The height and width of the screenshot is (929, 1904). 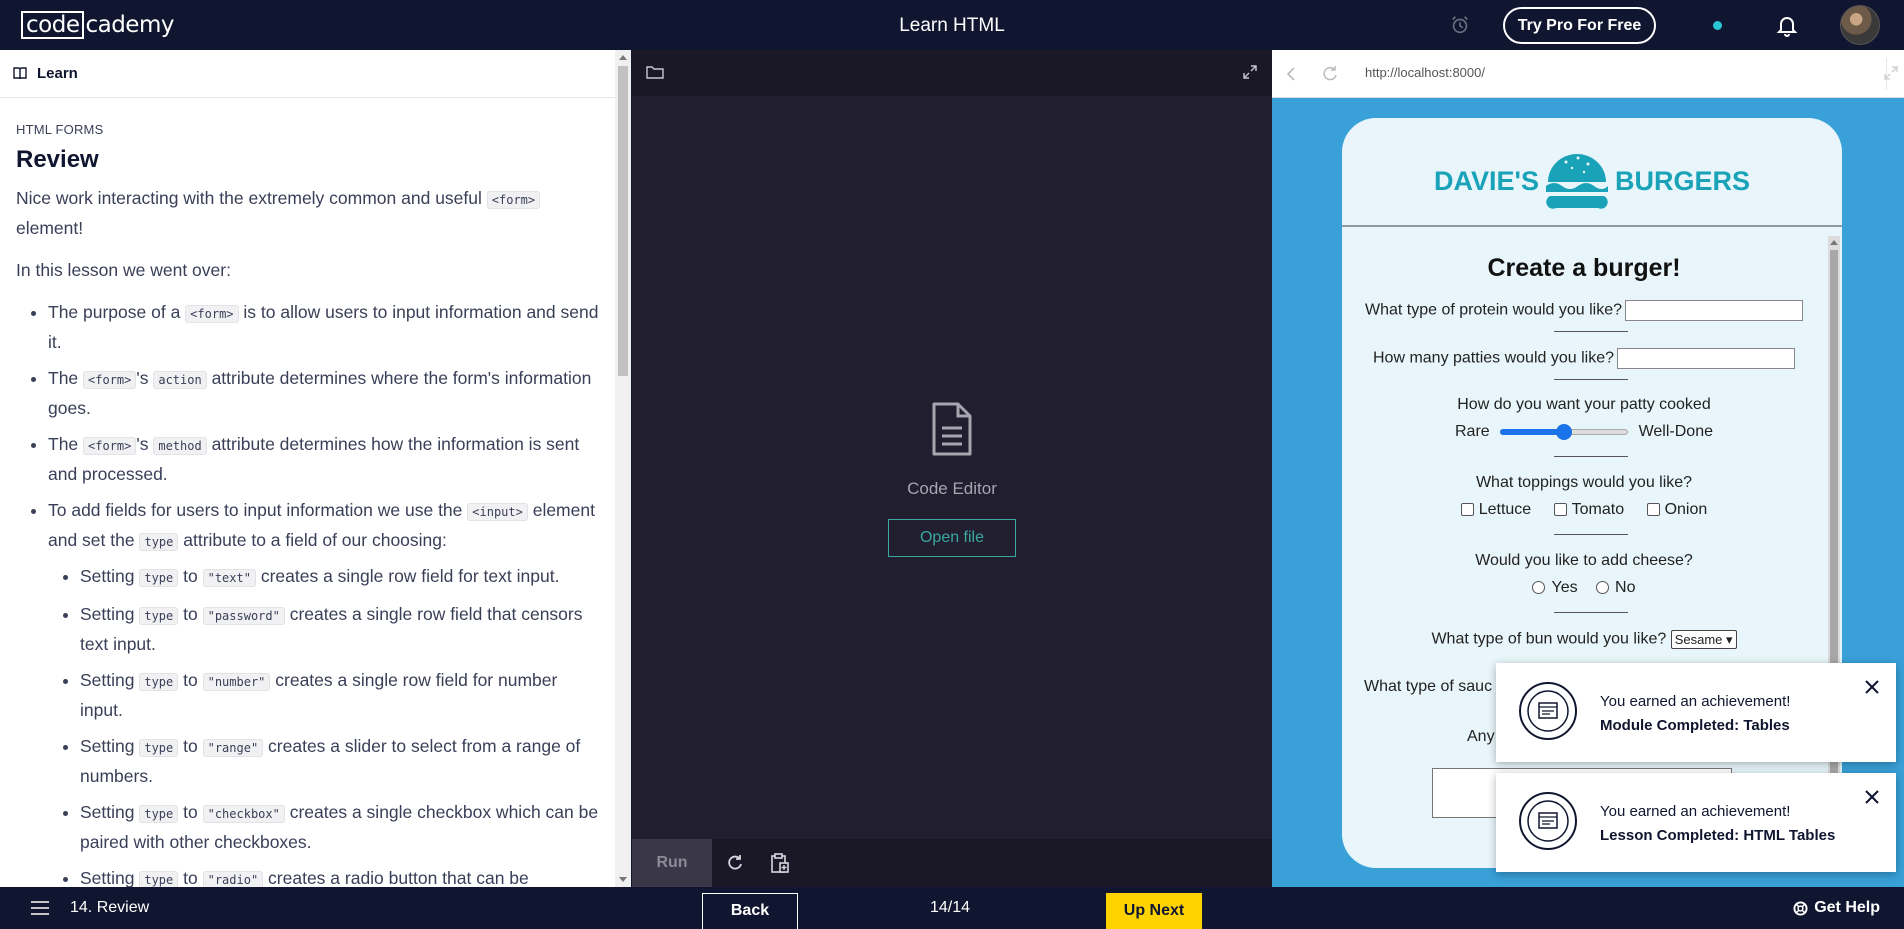 What do you see at coordinates (1154, 911) in the screenshot?
I see `up-next-button: Up Next` at bounding box center [1154, 911].